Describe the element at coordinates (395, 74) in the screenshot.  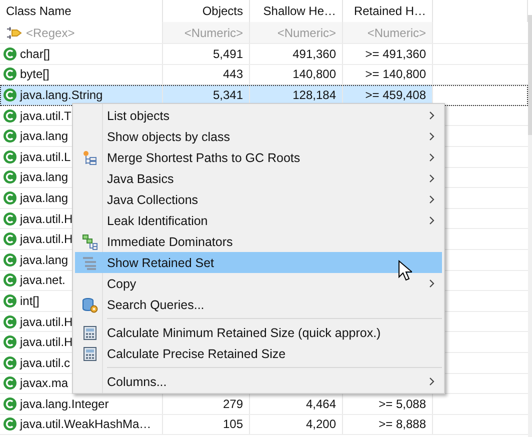
I see `table-cell: >= 140,800` at that location.